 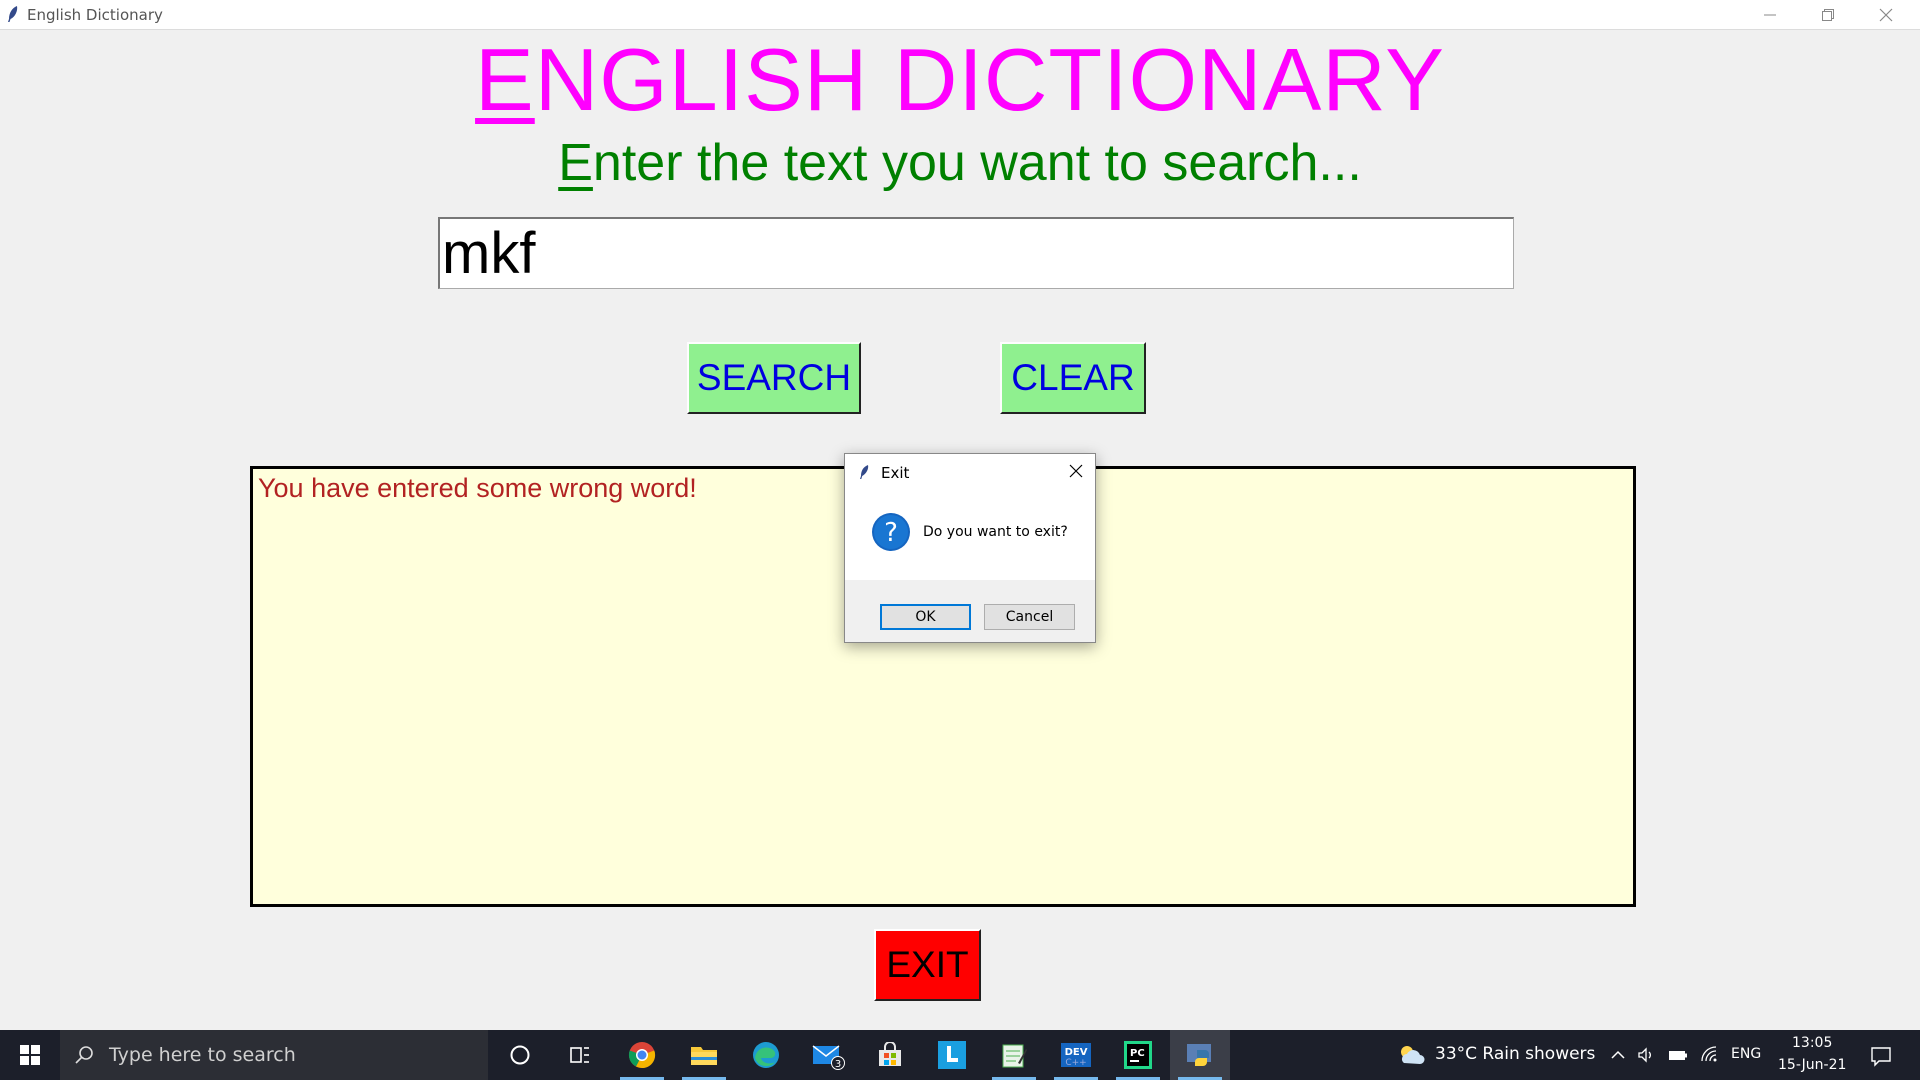 I want to click on start-button, so click(x=30, y=1055).